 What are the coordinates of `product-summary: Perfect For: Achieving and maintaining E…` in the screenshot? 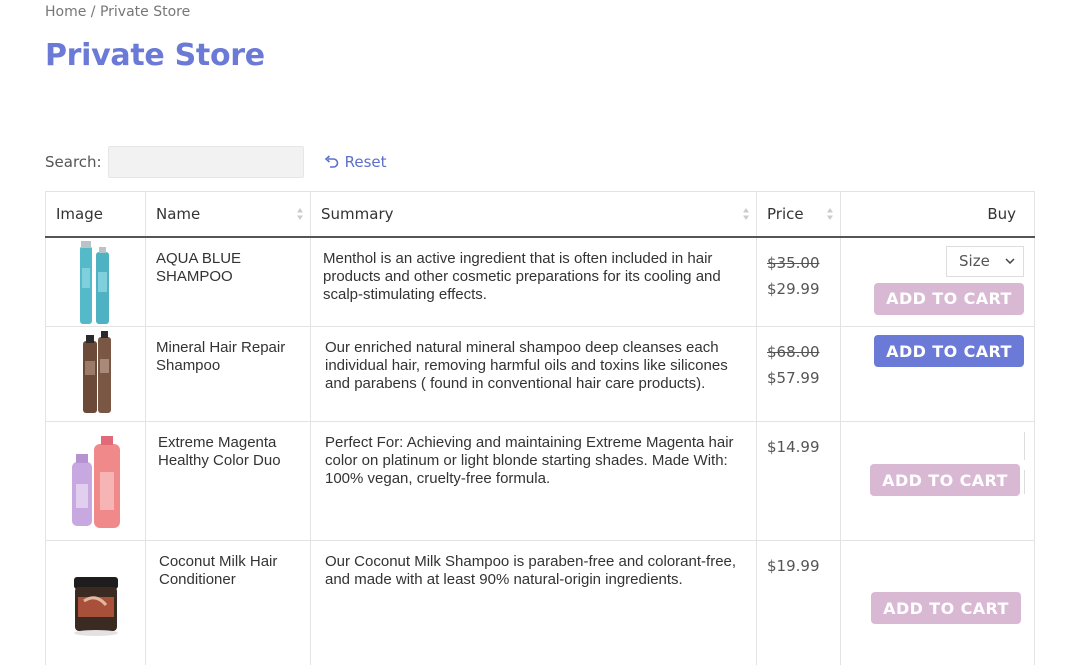 It's located at (533, 481).